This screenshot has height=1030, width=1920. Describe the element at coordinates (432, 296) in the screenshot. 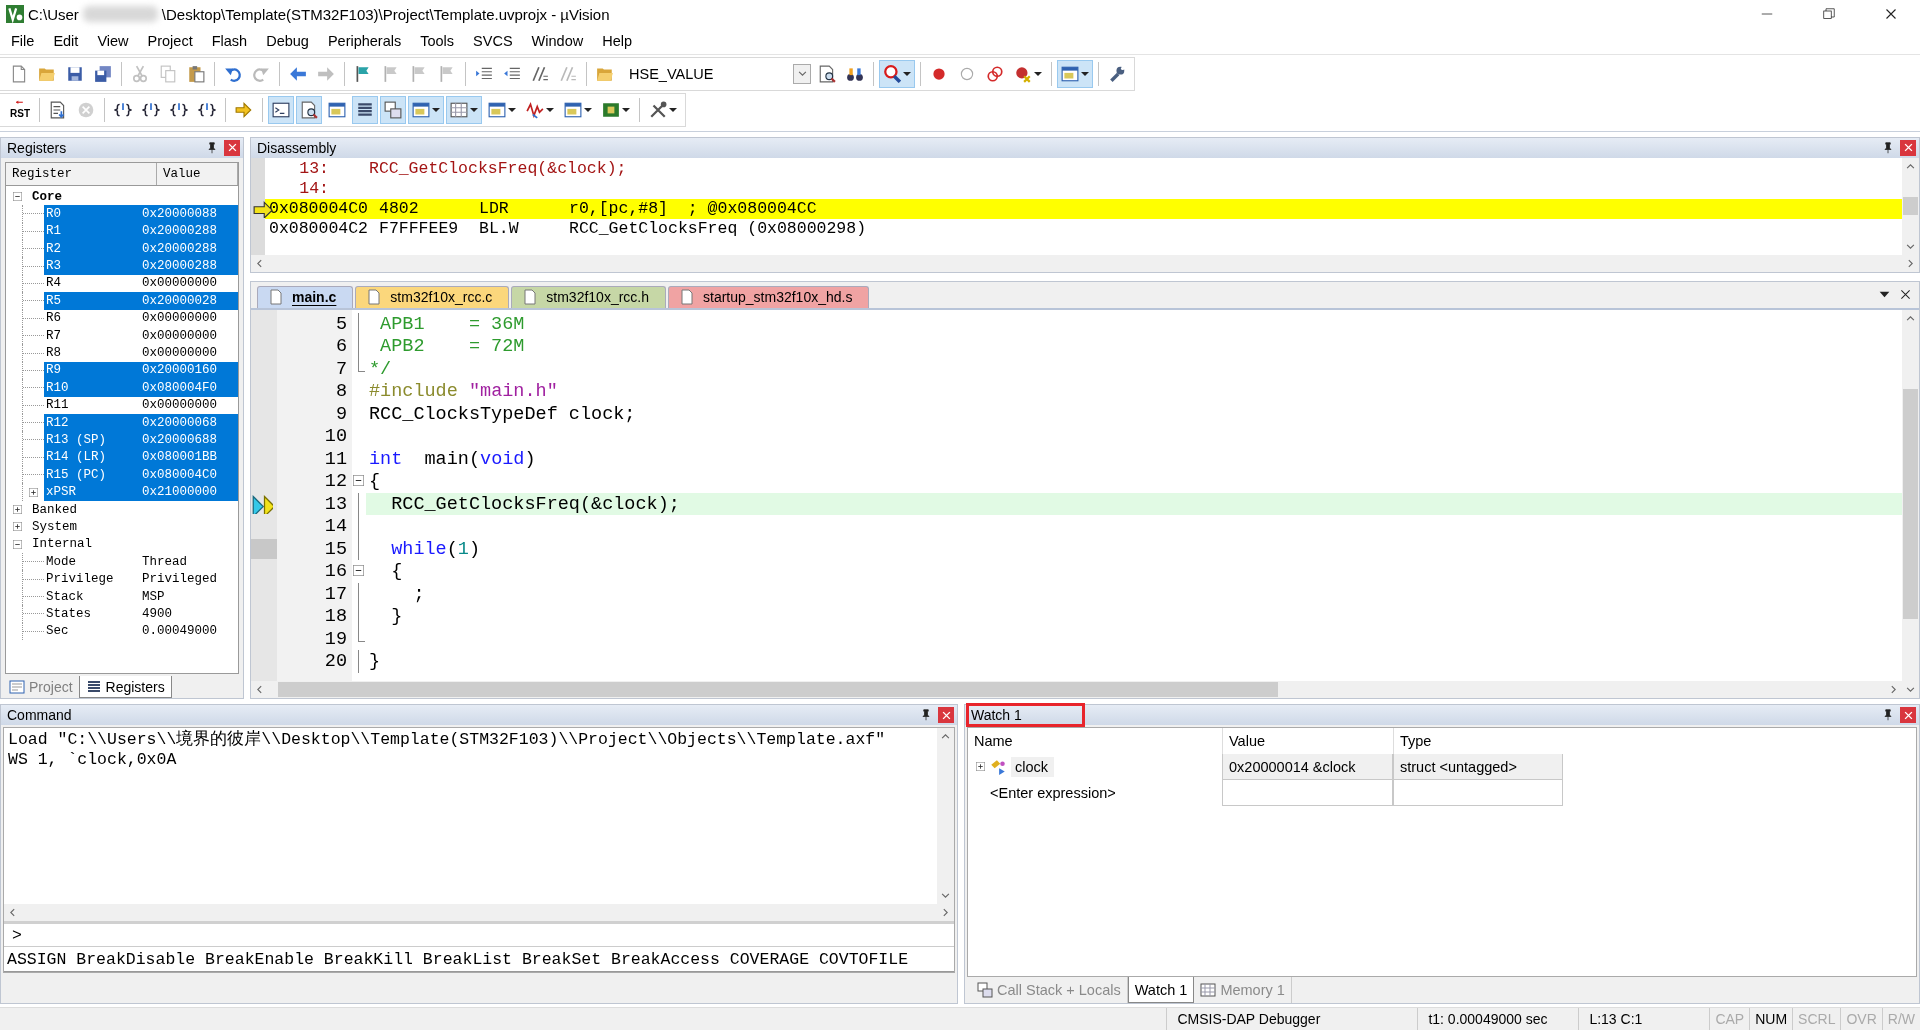

I see `file-tab: stm32f10x_rcc.c` at that location.